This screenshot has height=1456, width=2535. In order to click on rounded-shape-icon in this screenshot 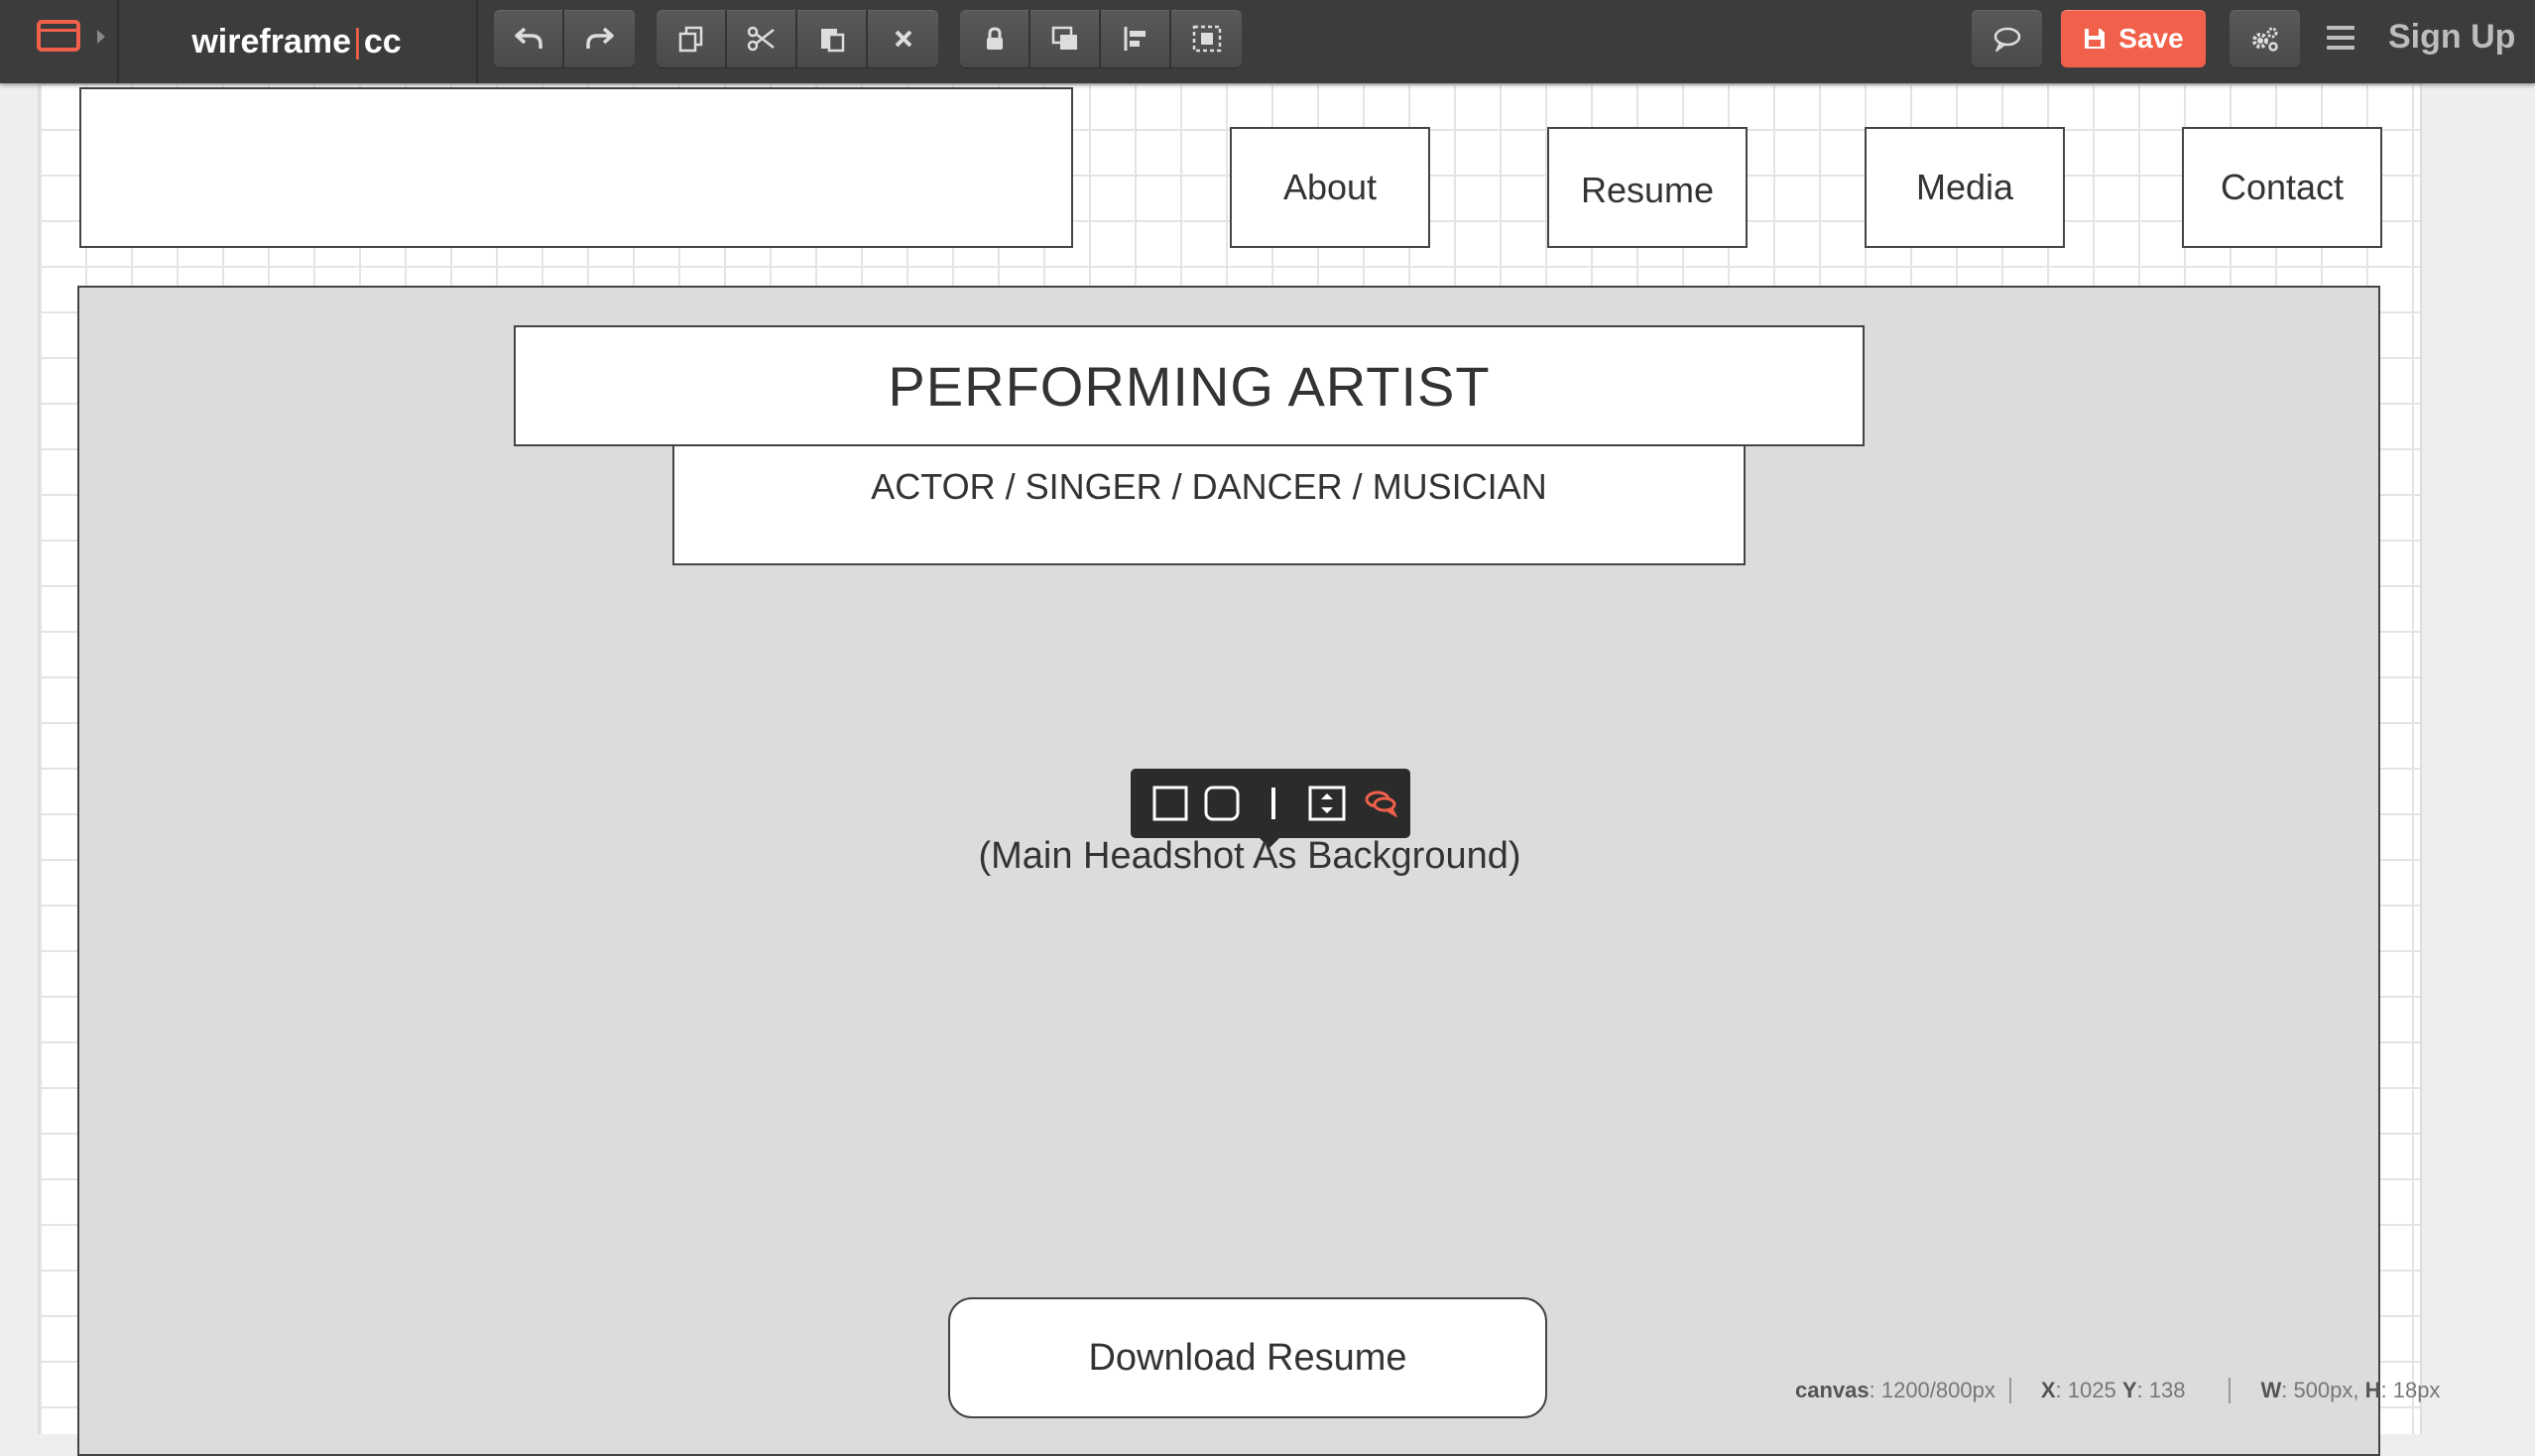, I will do `click(1222, 803)`.